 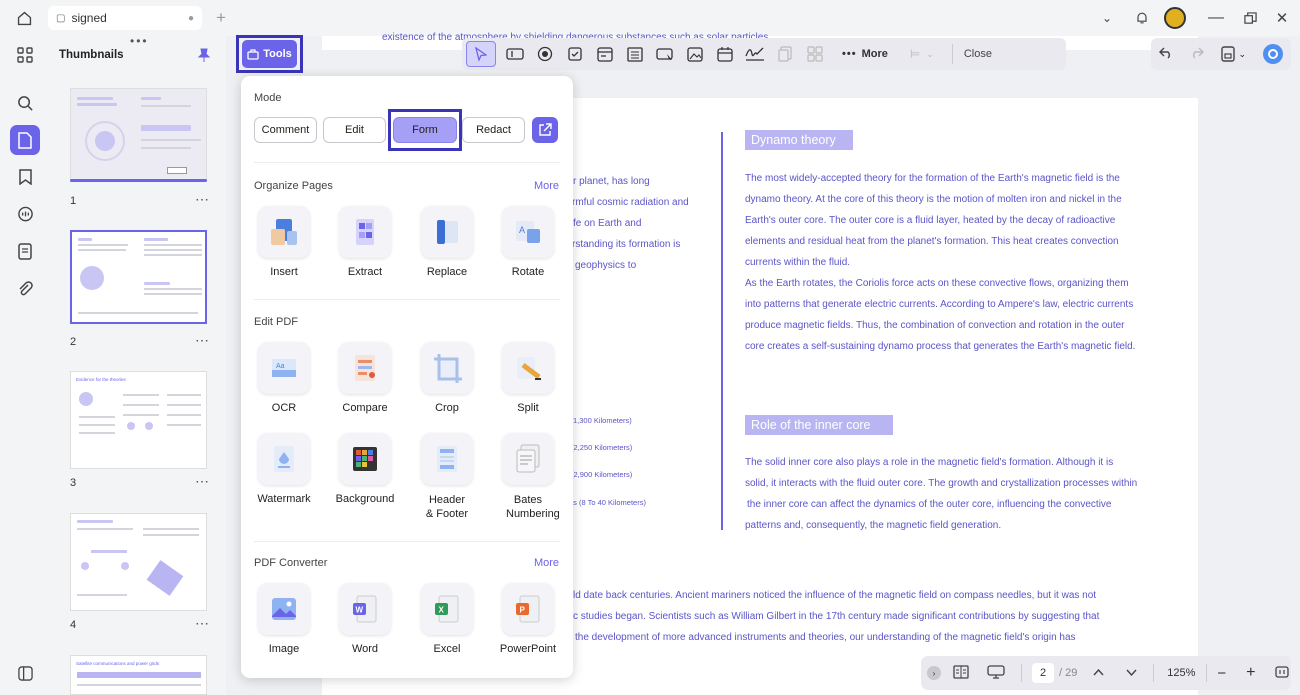 I want to click on redo-icon, so click(x=1197, y=54).